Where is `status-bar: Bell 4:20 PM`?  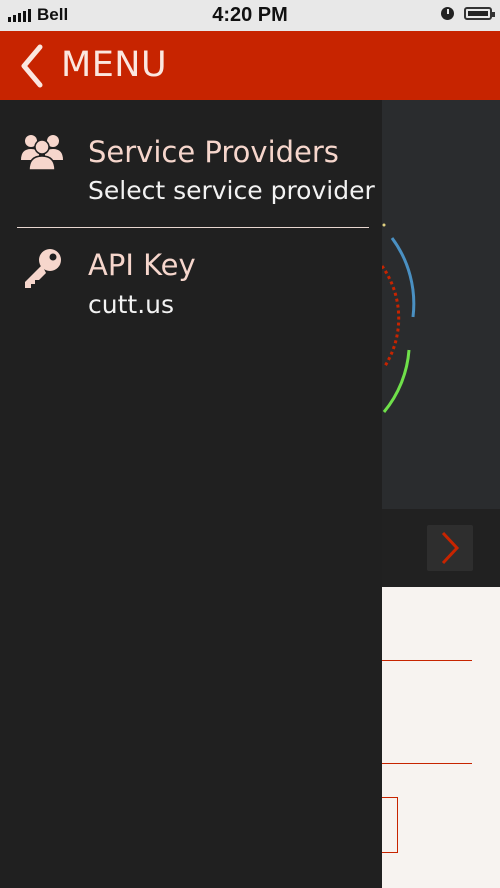 status-bar: Bell 4:20 PM is located at coordinates (250, 15).